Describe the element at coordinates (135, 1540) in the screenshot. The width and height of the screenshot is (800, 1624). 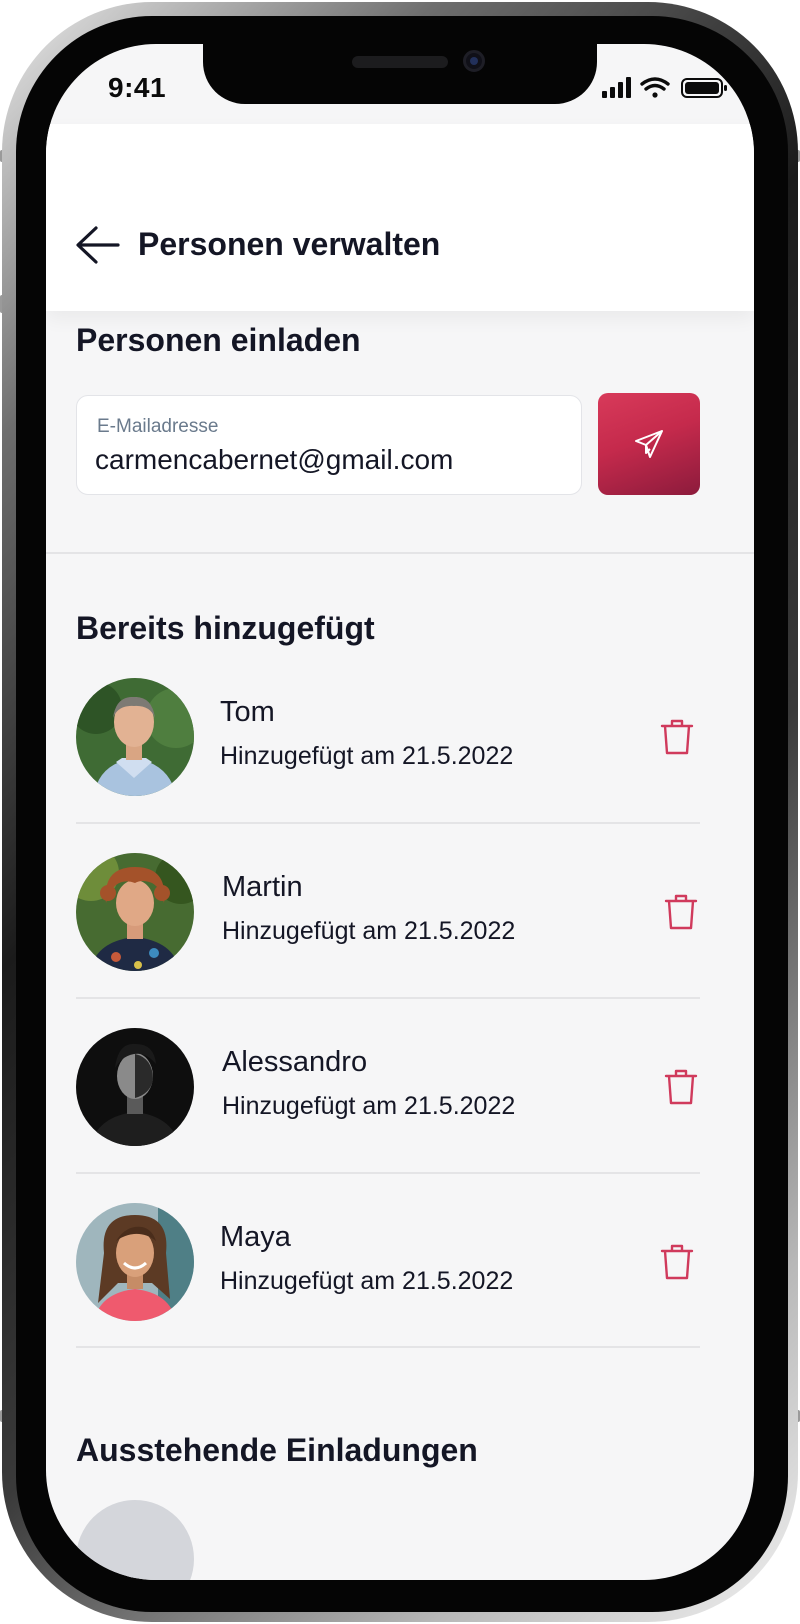
I see `pending-avatar-placeholder` at that location.